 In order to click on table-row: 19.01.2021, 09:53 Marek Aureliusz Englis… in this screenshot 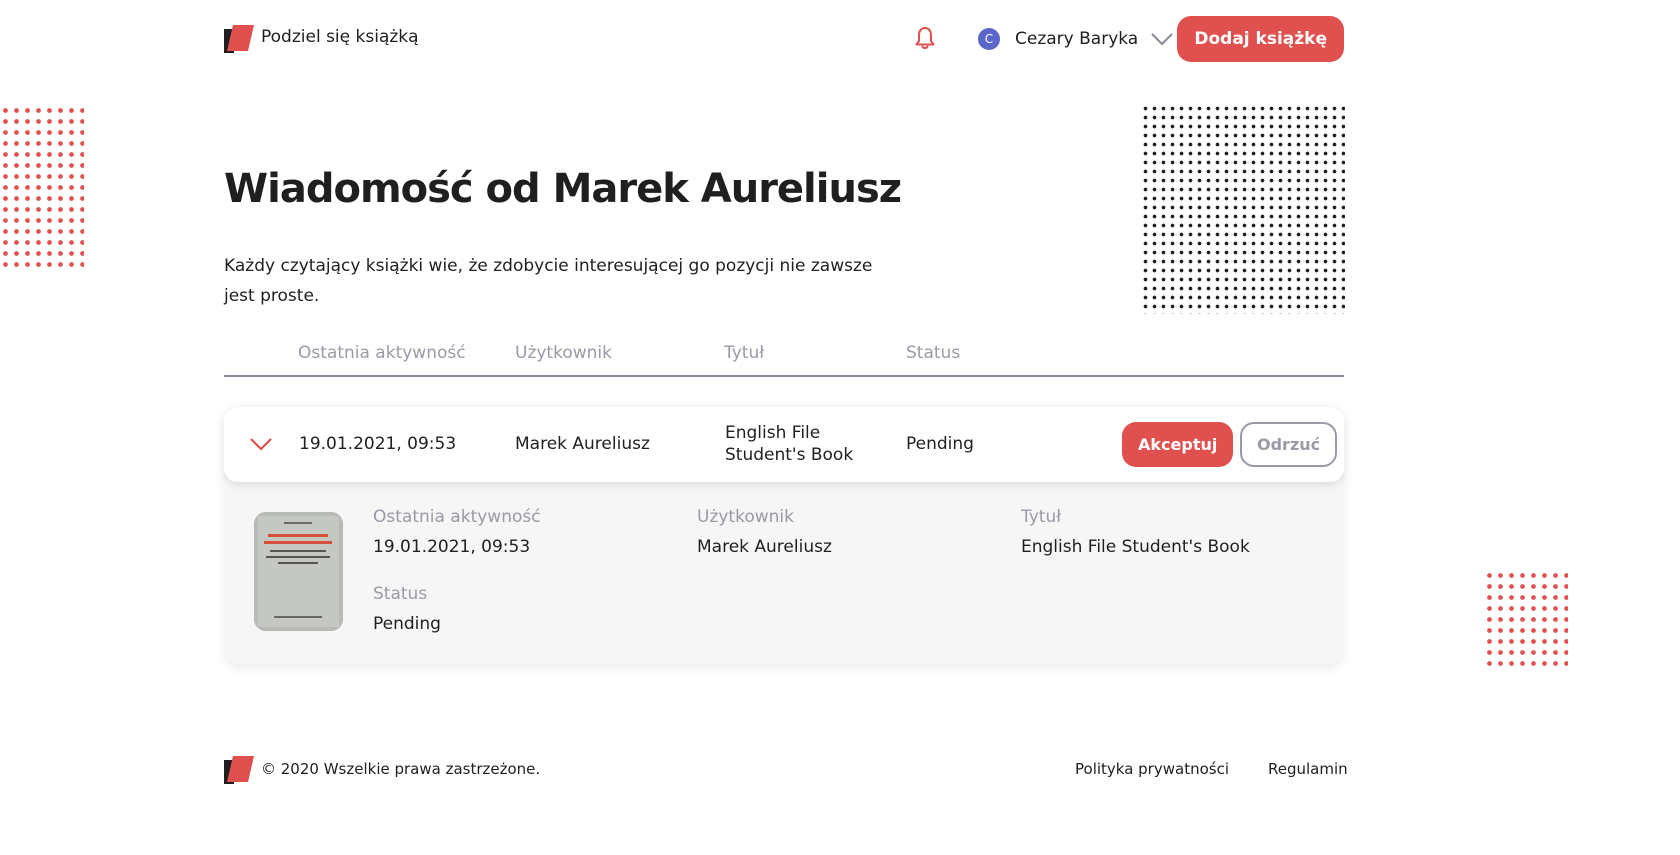, I will do `click(784, 444)`.